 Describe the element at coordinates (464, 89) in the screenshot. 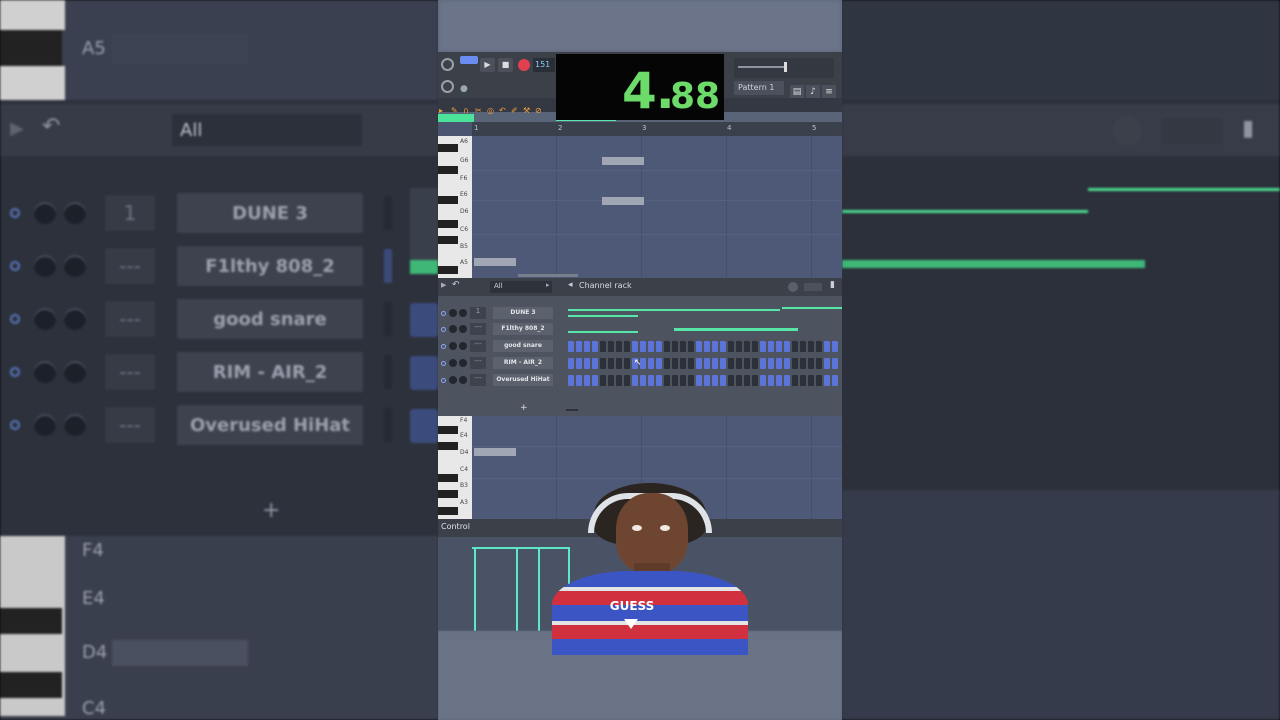

I see `metronome-icon: ●` at that location.